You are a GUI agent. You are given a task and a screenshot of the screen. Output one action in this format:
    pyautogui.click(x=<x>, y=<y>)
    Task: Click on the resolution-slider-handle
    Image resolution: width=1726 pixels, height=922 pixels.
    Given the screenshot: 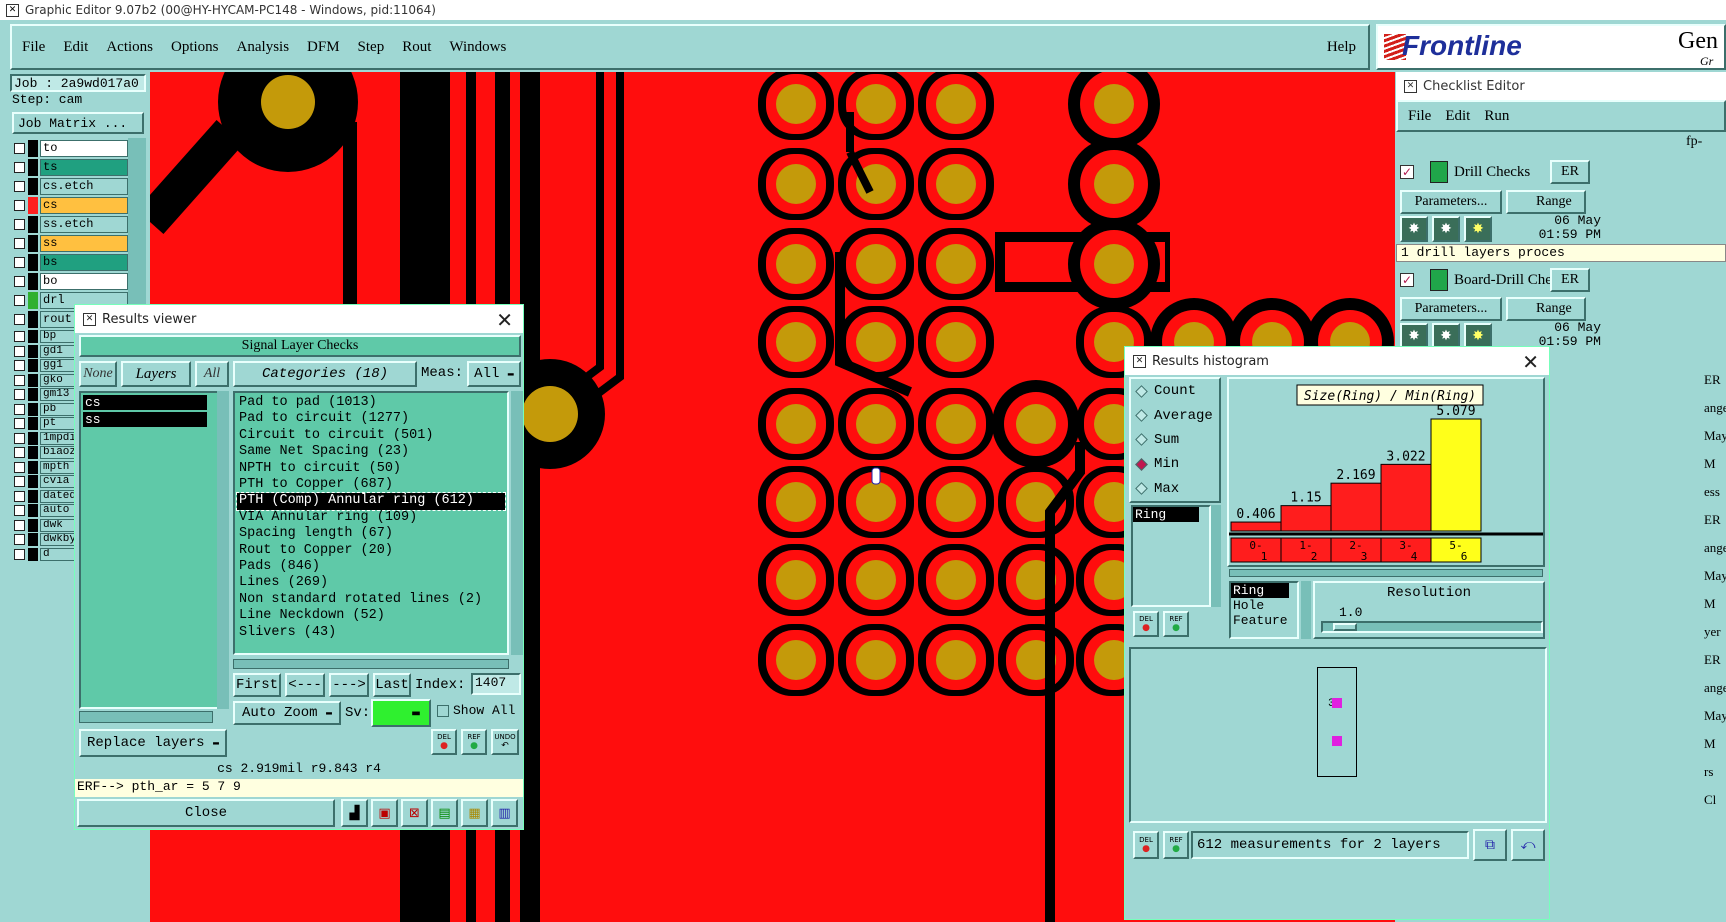 What is the action you would take?
    pyautogui.click(x=1345, y=627)
    